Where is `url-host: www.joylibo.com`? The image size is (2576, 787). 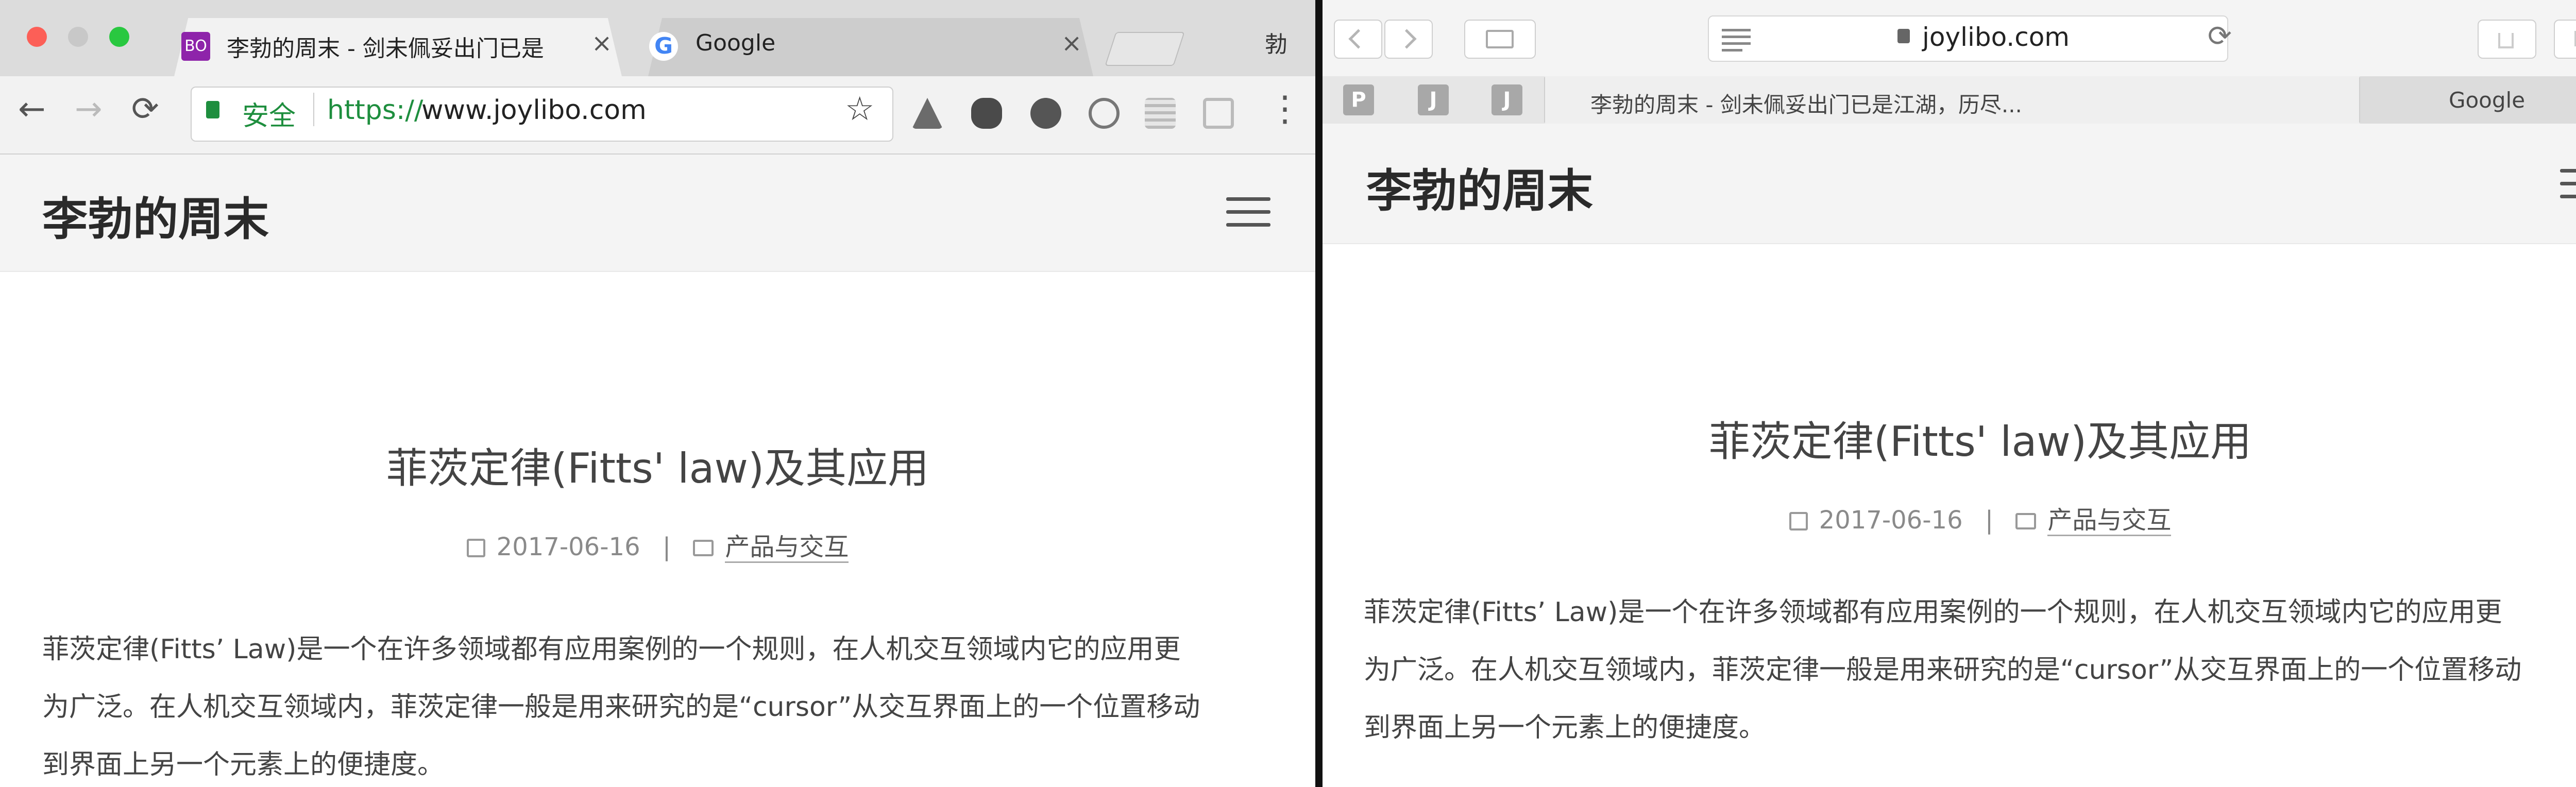 url-host: www.joylibo.com is located at coordinates (534, 111).